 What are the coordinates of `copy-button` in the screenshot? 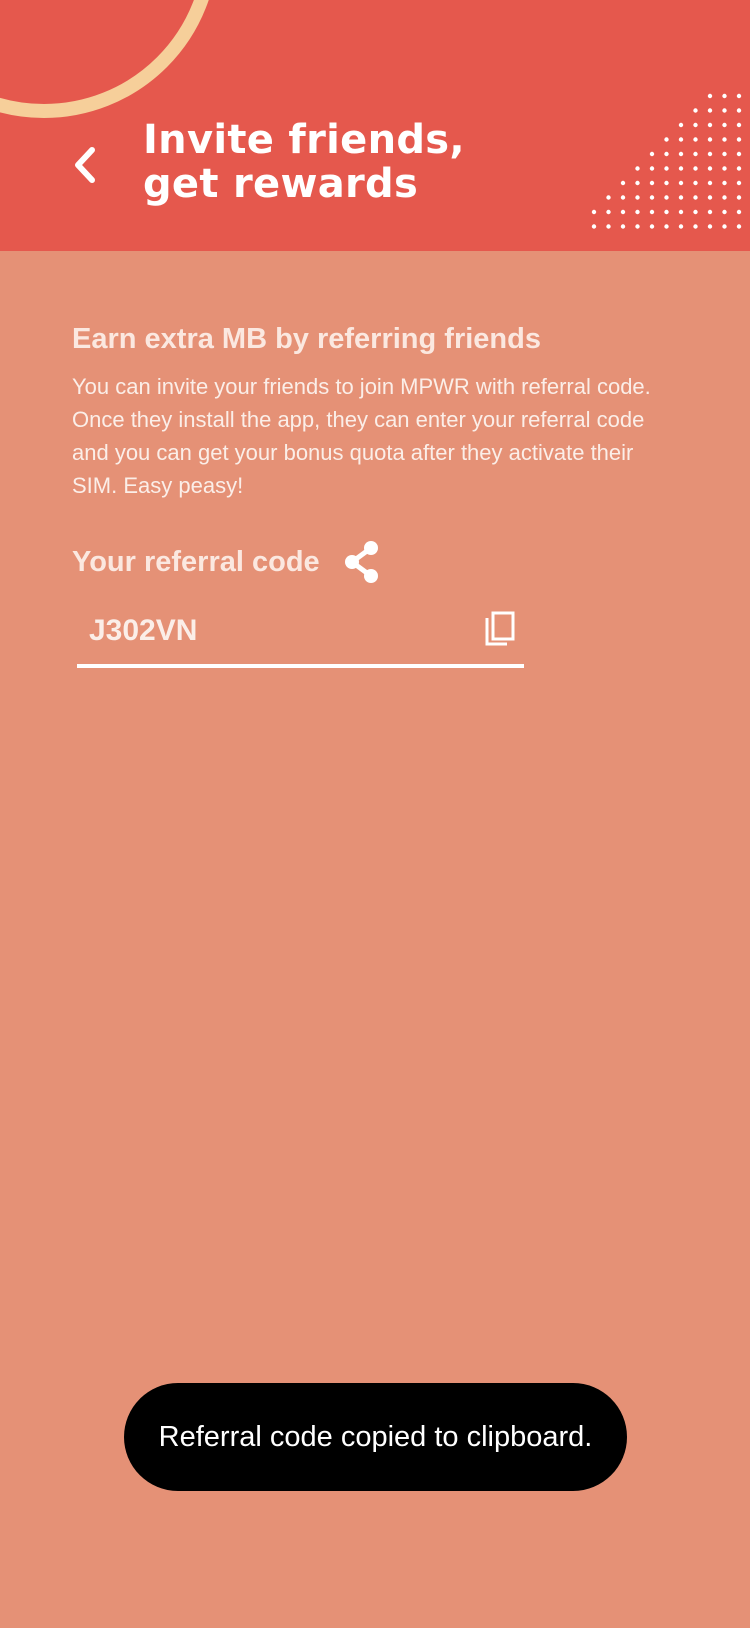 It's located at (500, 629).